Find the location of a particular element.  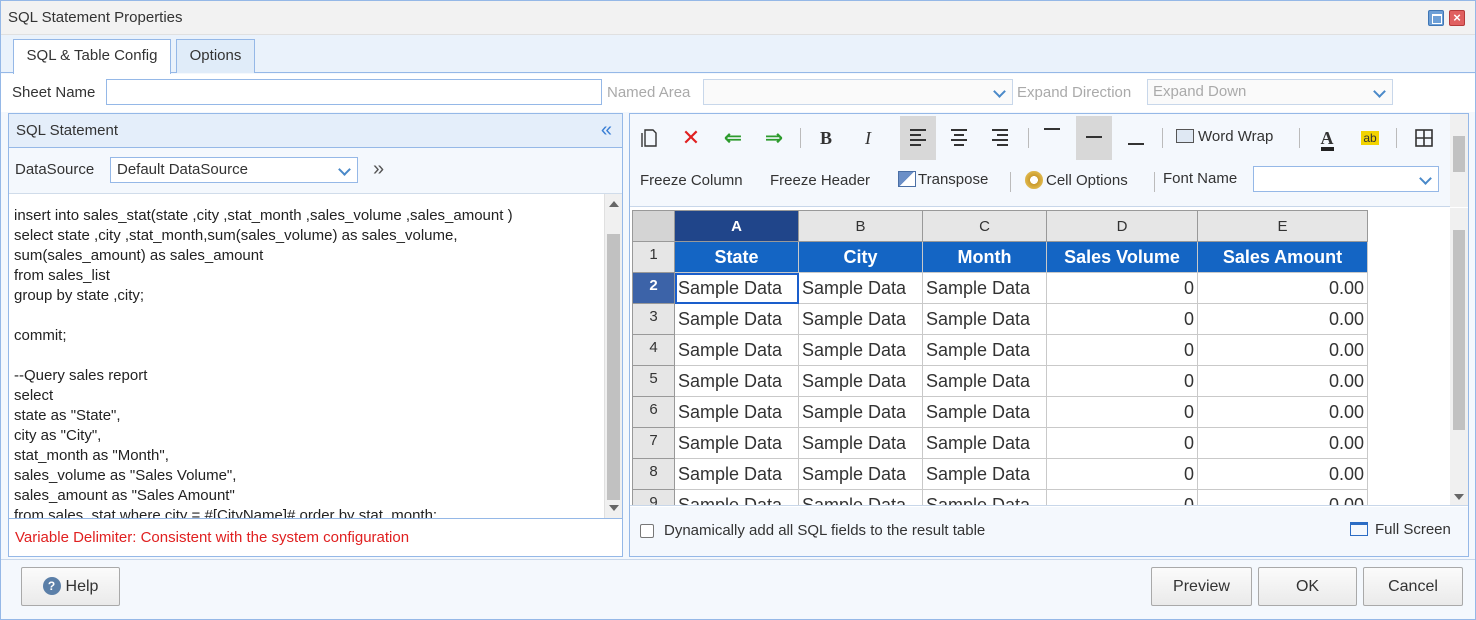

sql-scrollbar is located at coordinates (613, 356).